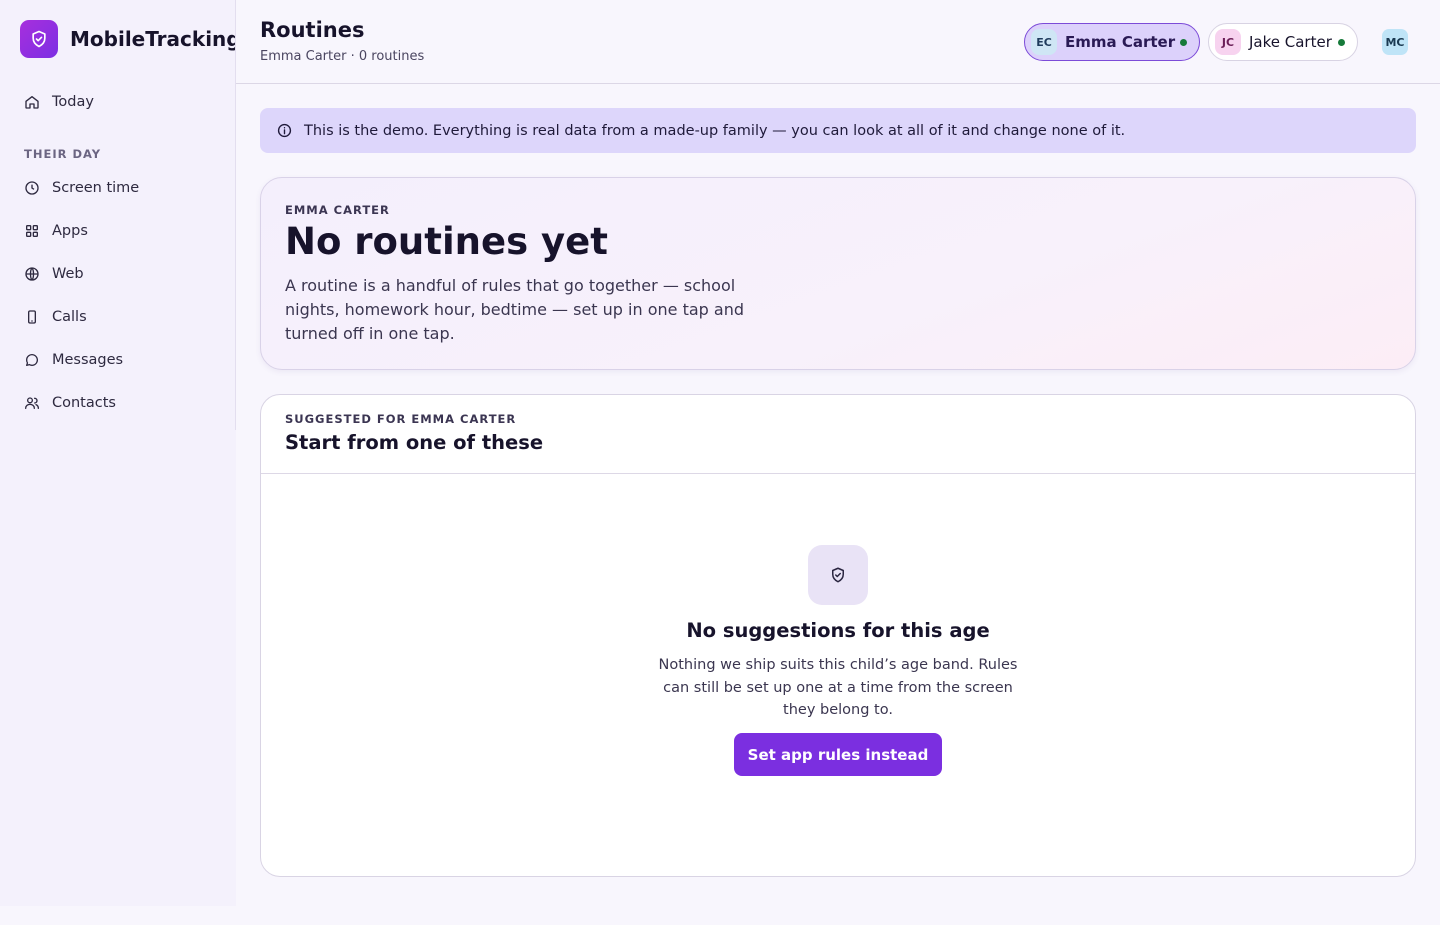  I want to click on child-switch-jake-carter: JC Jake Carter, so click(1283, 42).